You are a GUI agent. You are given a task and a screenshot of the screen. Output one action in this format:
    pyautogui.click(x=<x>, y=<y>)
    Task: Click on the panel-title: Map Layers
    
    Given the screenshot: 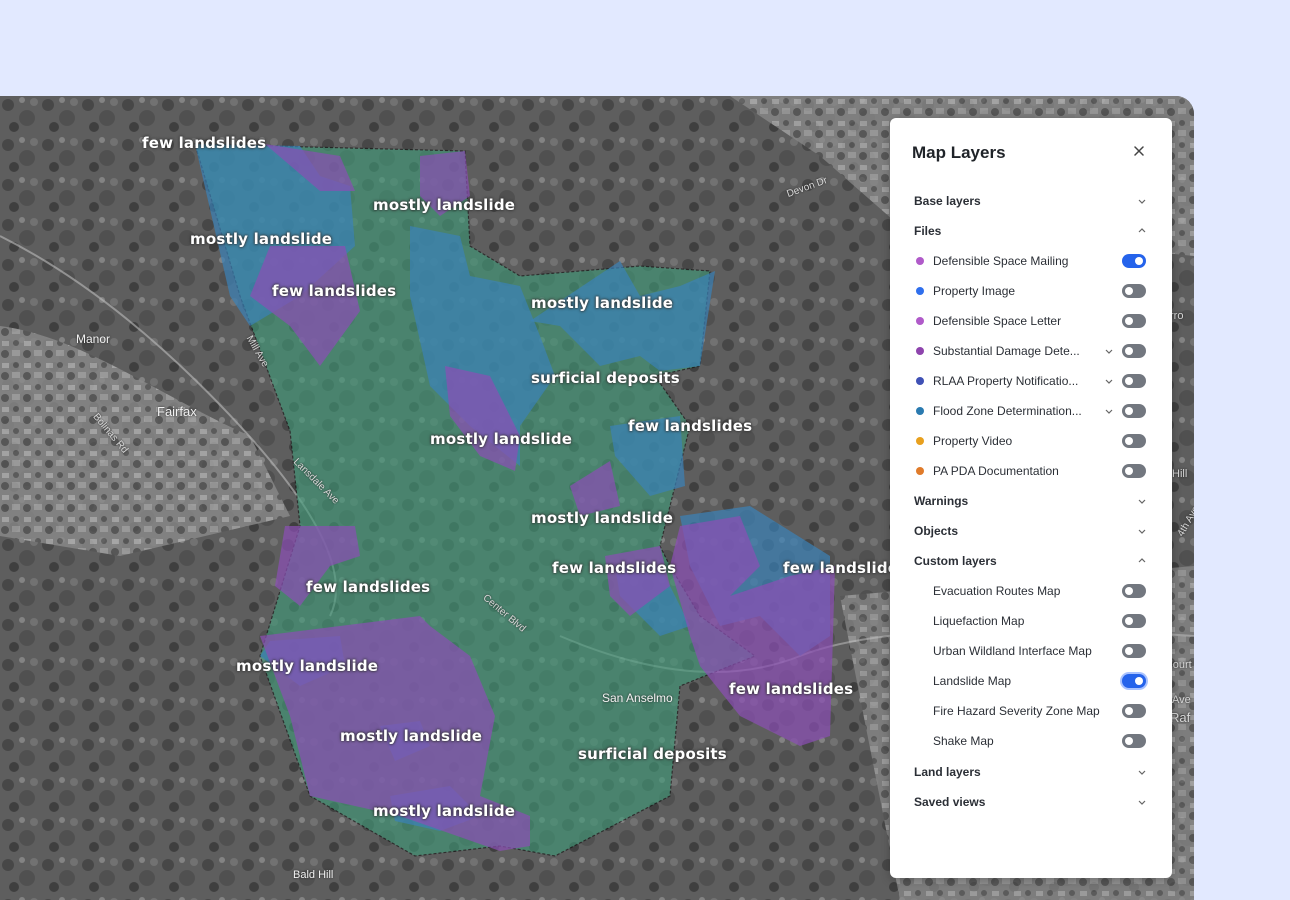 What is the action you would take?
    pyautogui.click(x=959, y=152)
    